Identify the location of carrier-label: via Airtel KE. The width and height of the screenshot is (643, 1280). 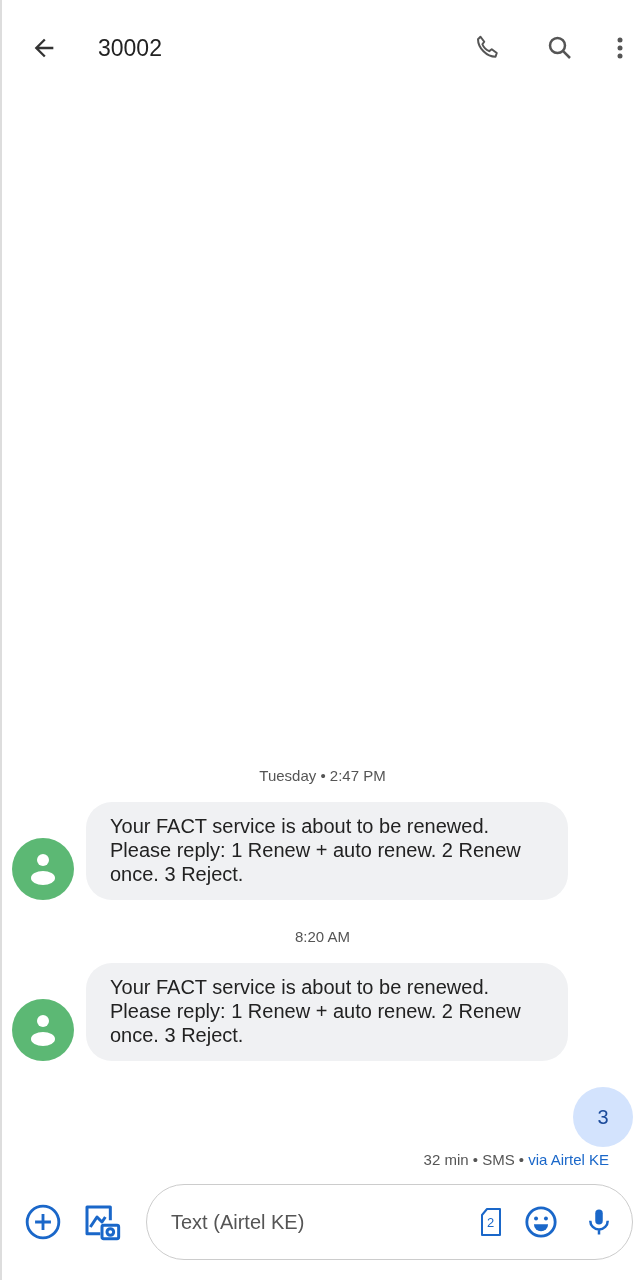
(568, 1159).